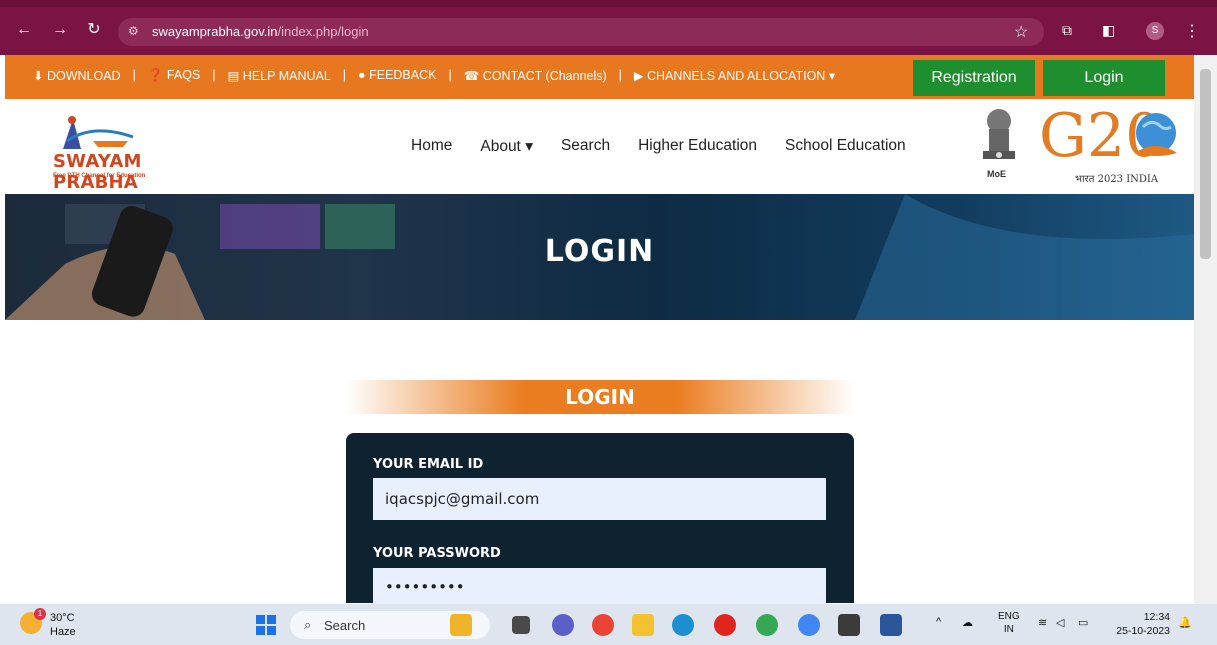  Describe the element at coordinates (585, 146) in the screenshot. I see `nav-search: Search` at that location.